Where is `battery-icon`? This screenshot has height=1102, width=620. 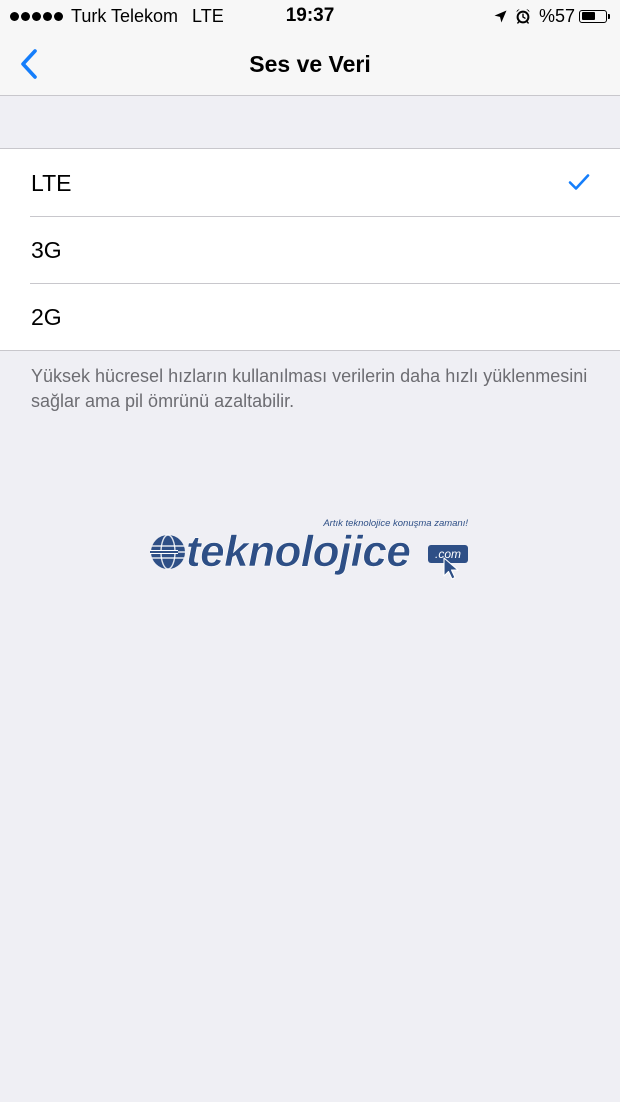
battery-icon is located at coordinates (594, 16).